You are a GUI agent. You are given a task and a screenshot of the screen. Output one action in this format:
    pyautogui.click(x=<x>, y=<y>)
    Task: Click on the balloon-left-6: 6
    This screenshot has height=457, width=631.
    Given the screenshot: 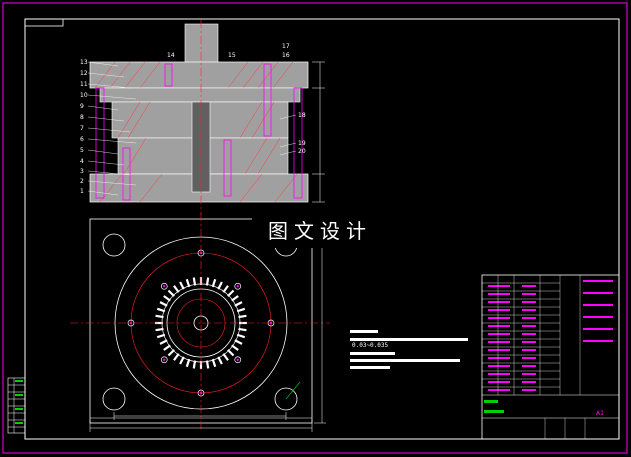 What is the action you would take?
    pyautogui.click(x=82, y=139)
    